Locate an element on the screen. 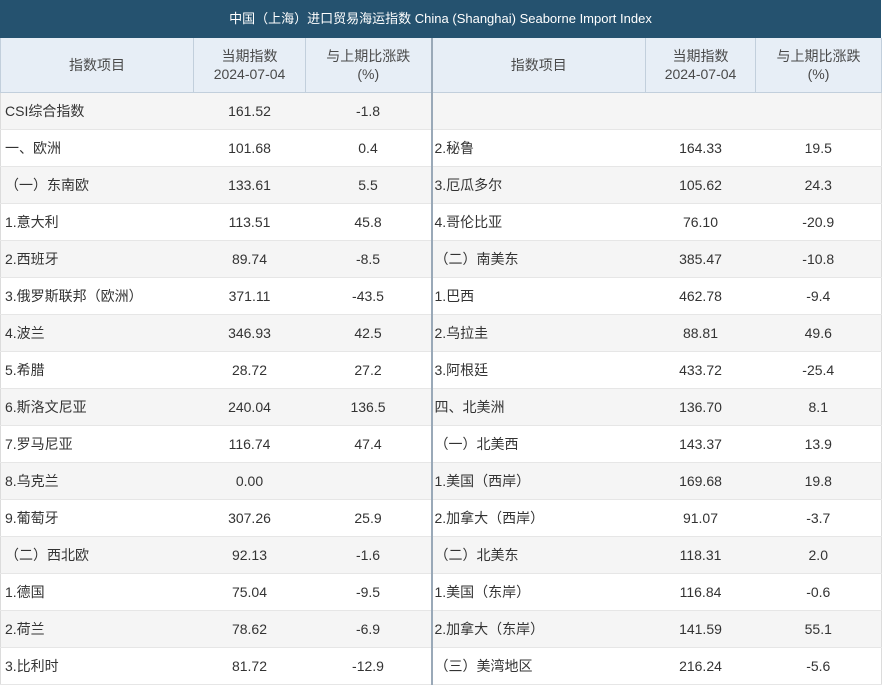 Image resolution: width=883 pixels, height=686 pixels. header-item-left: 指数项目 is located at coordinates (97, 65).